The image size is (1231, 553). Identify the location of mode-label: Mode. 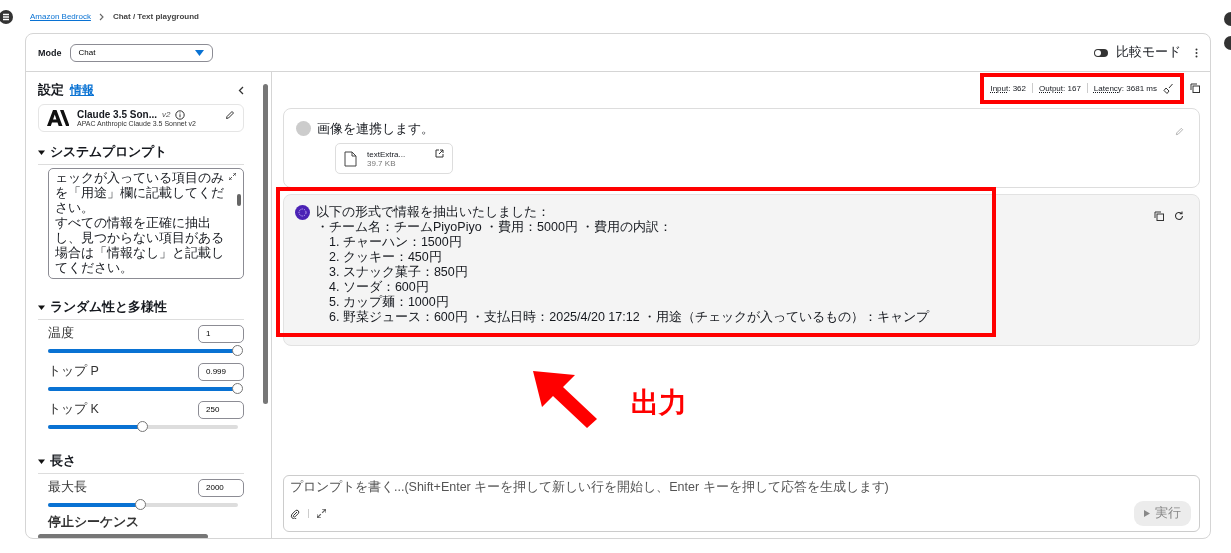
(50, 52).